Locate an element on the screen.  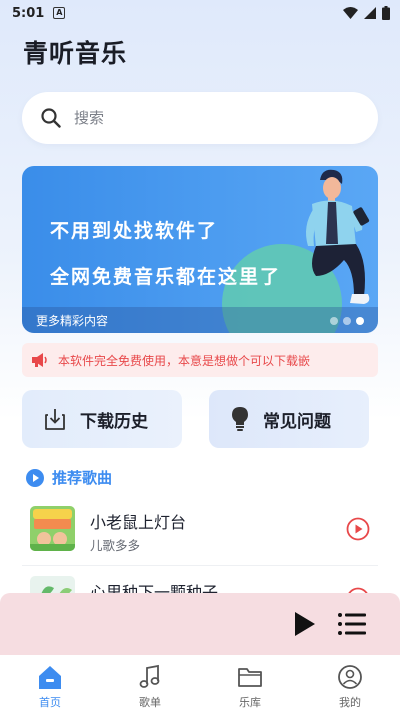
song-row: 小老鼠上灯台 儿歌多多 is located at coordinates (200, 533).